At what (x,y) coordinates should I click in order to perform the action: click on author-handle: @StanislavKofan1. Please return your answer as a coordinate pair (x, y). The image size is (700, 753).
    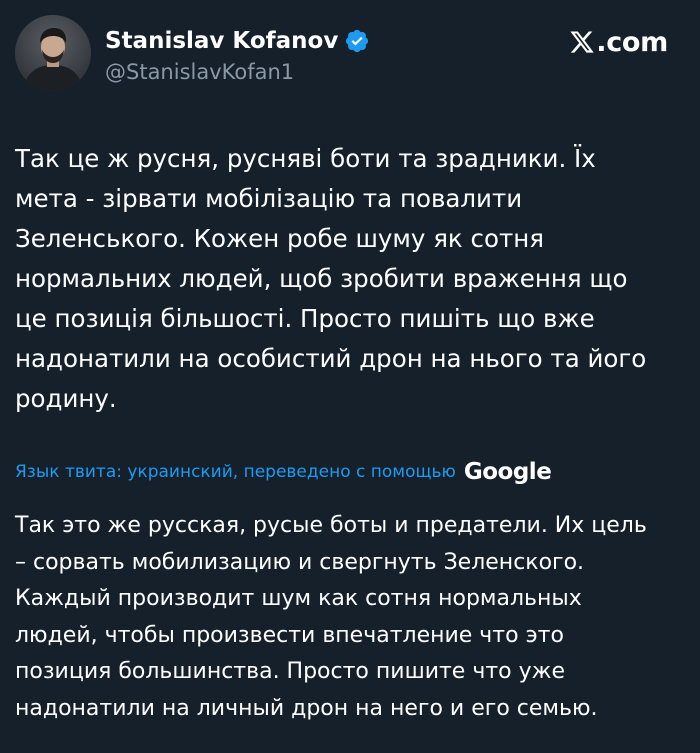
    Looking at the image, I should click on (199, 72).